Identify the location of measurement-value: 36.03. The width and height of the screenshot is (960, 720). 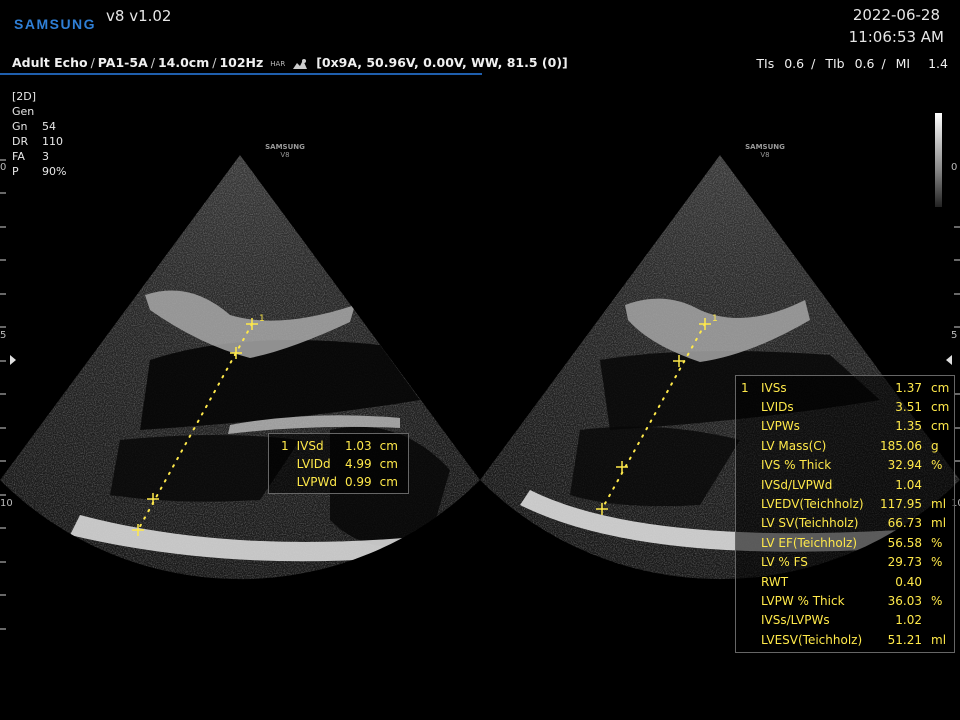
(904, 600).